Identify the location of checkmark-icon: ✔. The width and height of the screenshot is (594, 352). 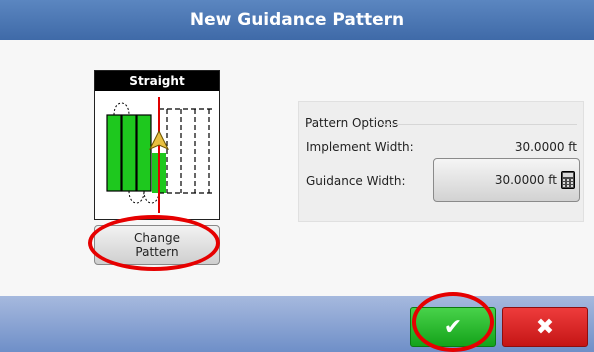
(453, 327).